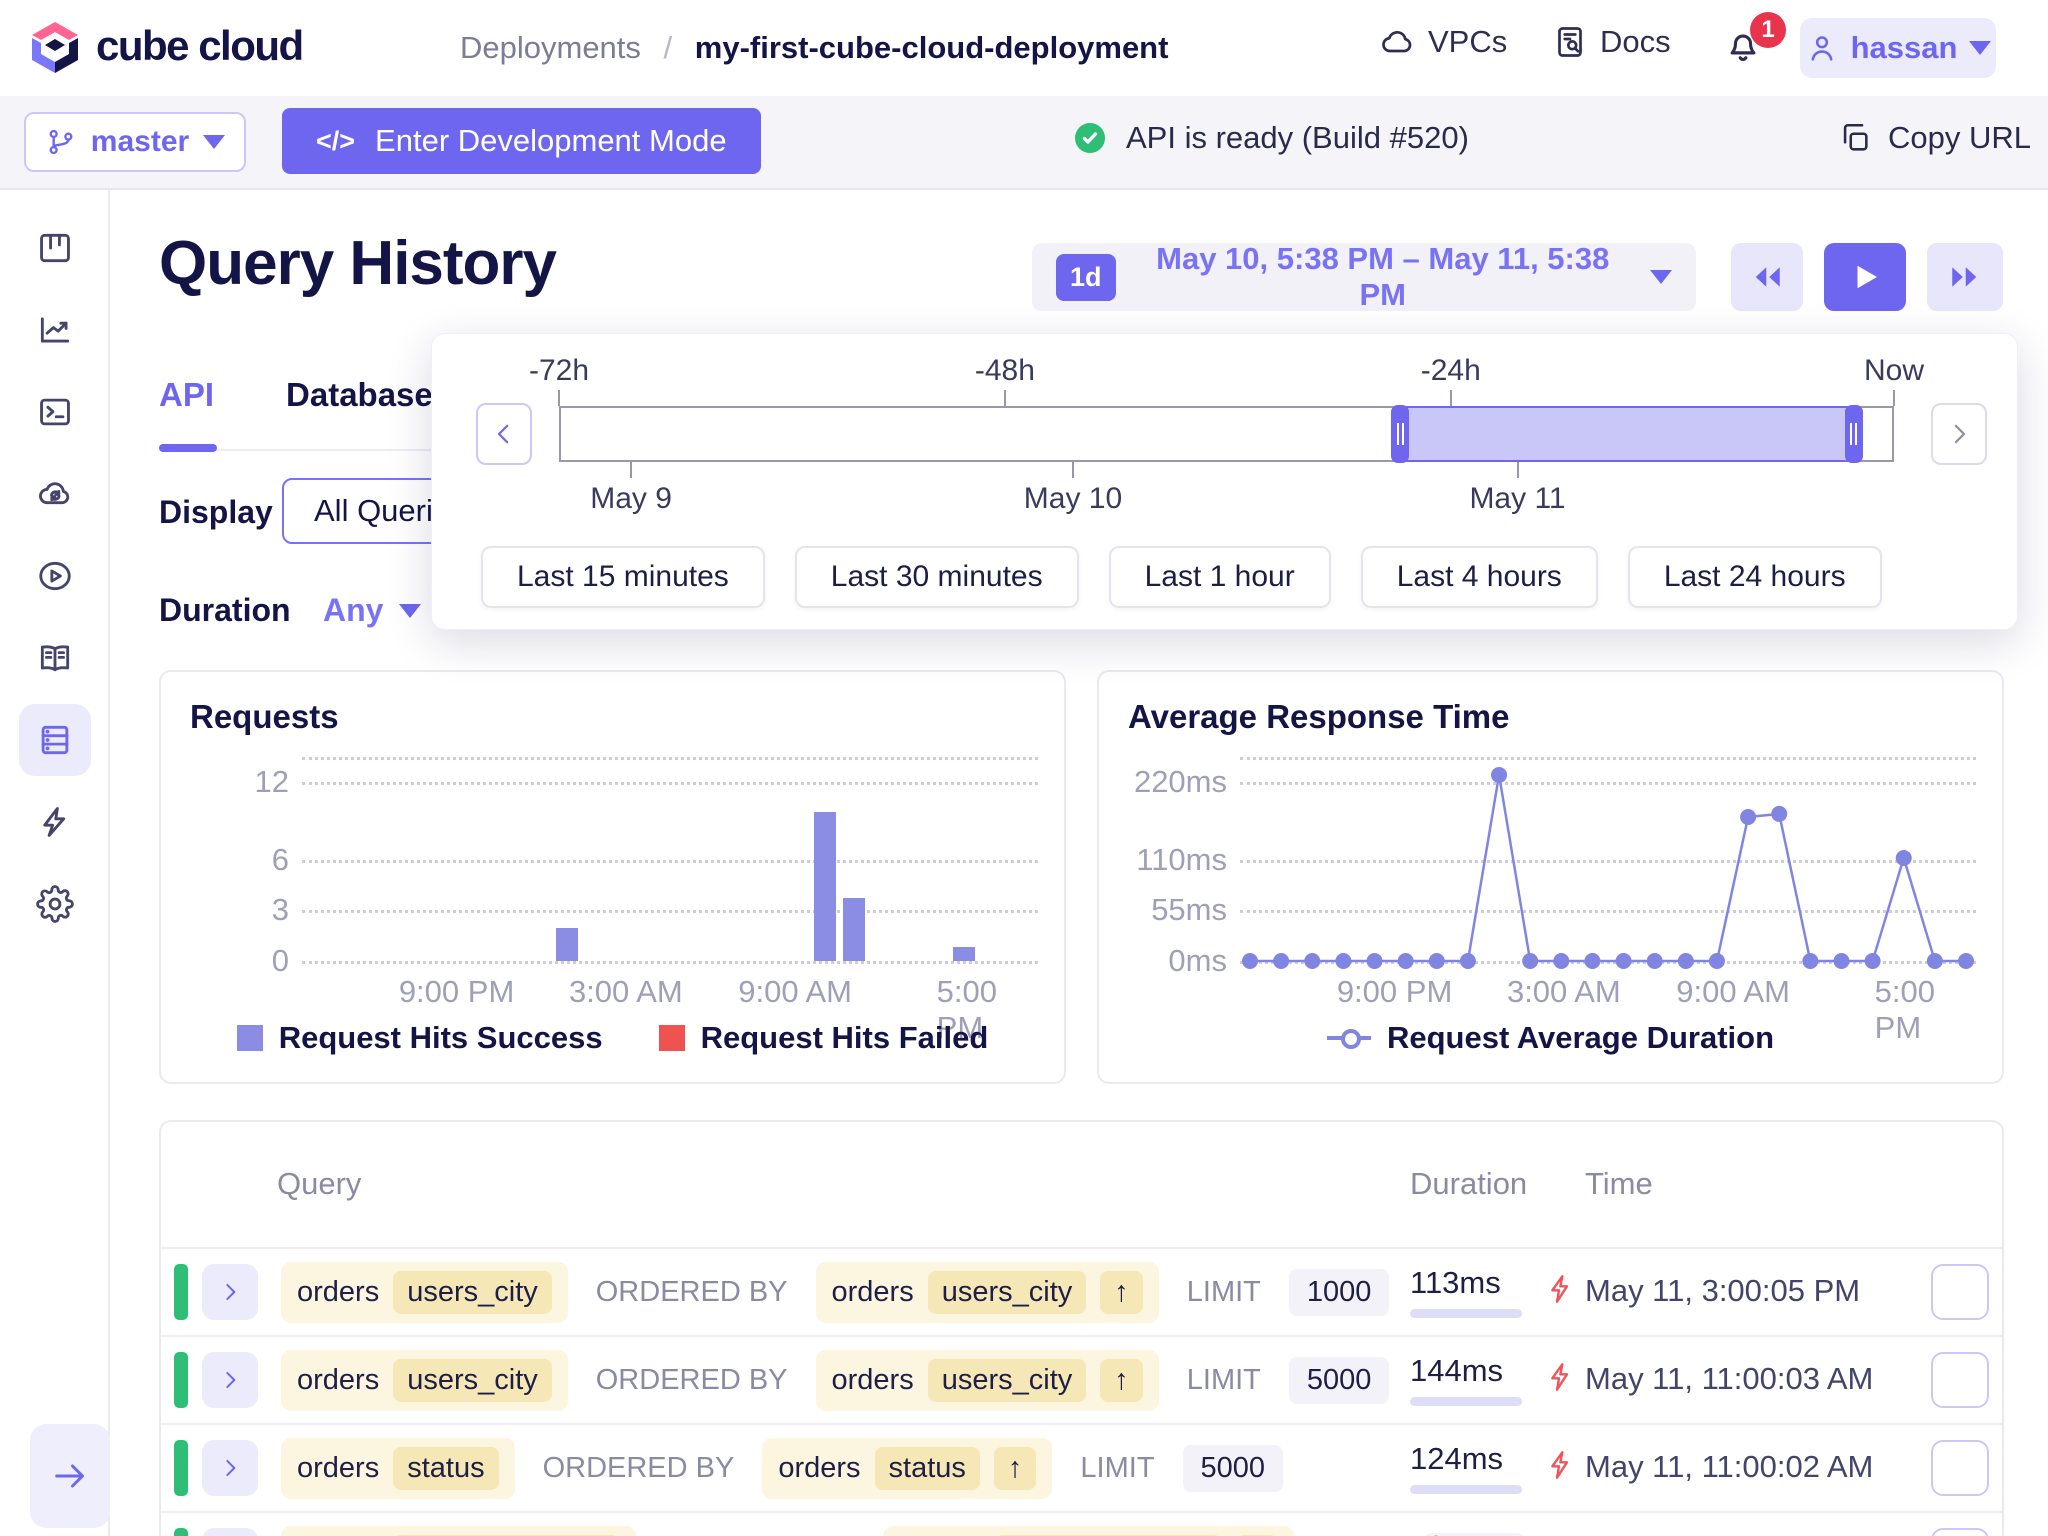  Describe the element at coordinates (472, 1292) in the screenshot. I see `member-chip: users_city` at that location.